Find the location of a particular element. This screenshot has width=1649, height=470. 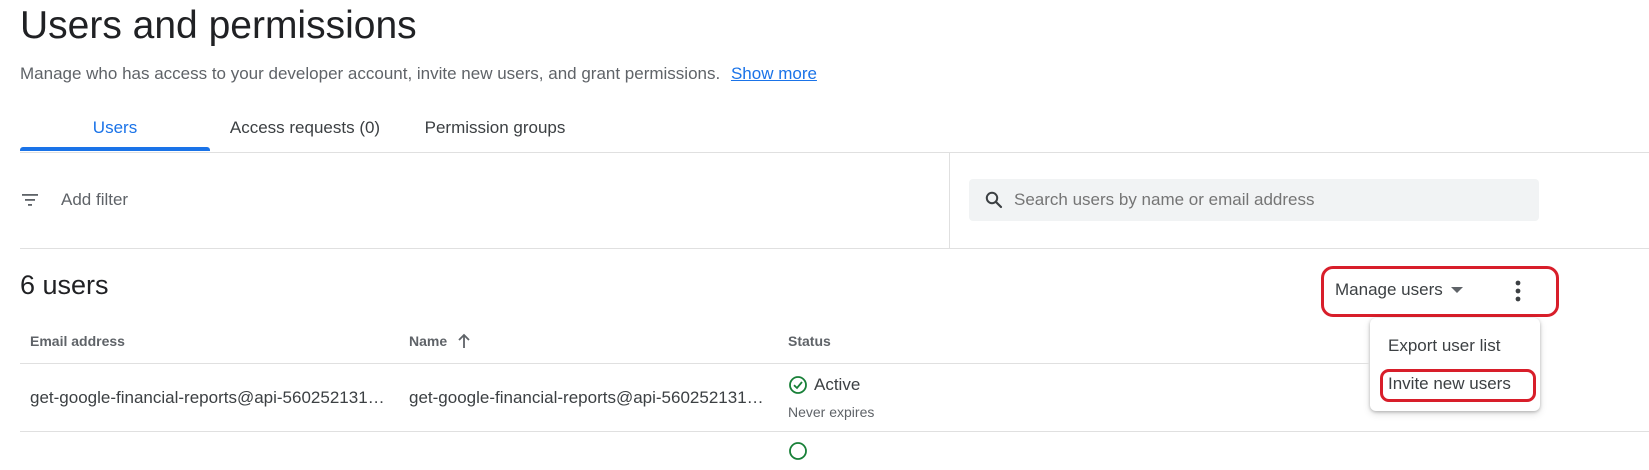

highlight-invite-new-users is located at coordinates (1458, 385).